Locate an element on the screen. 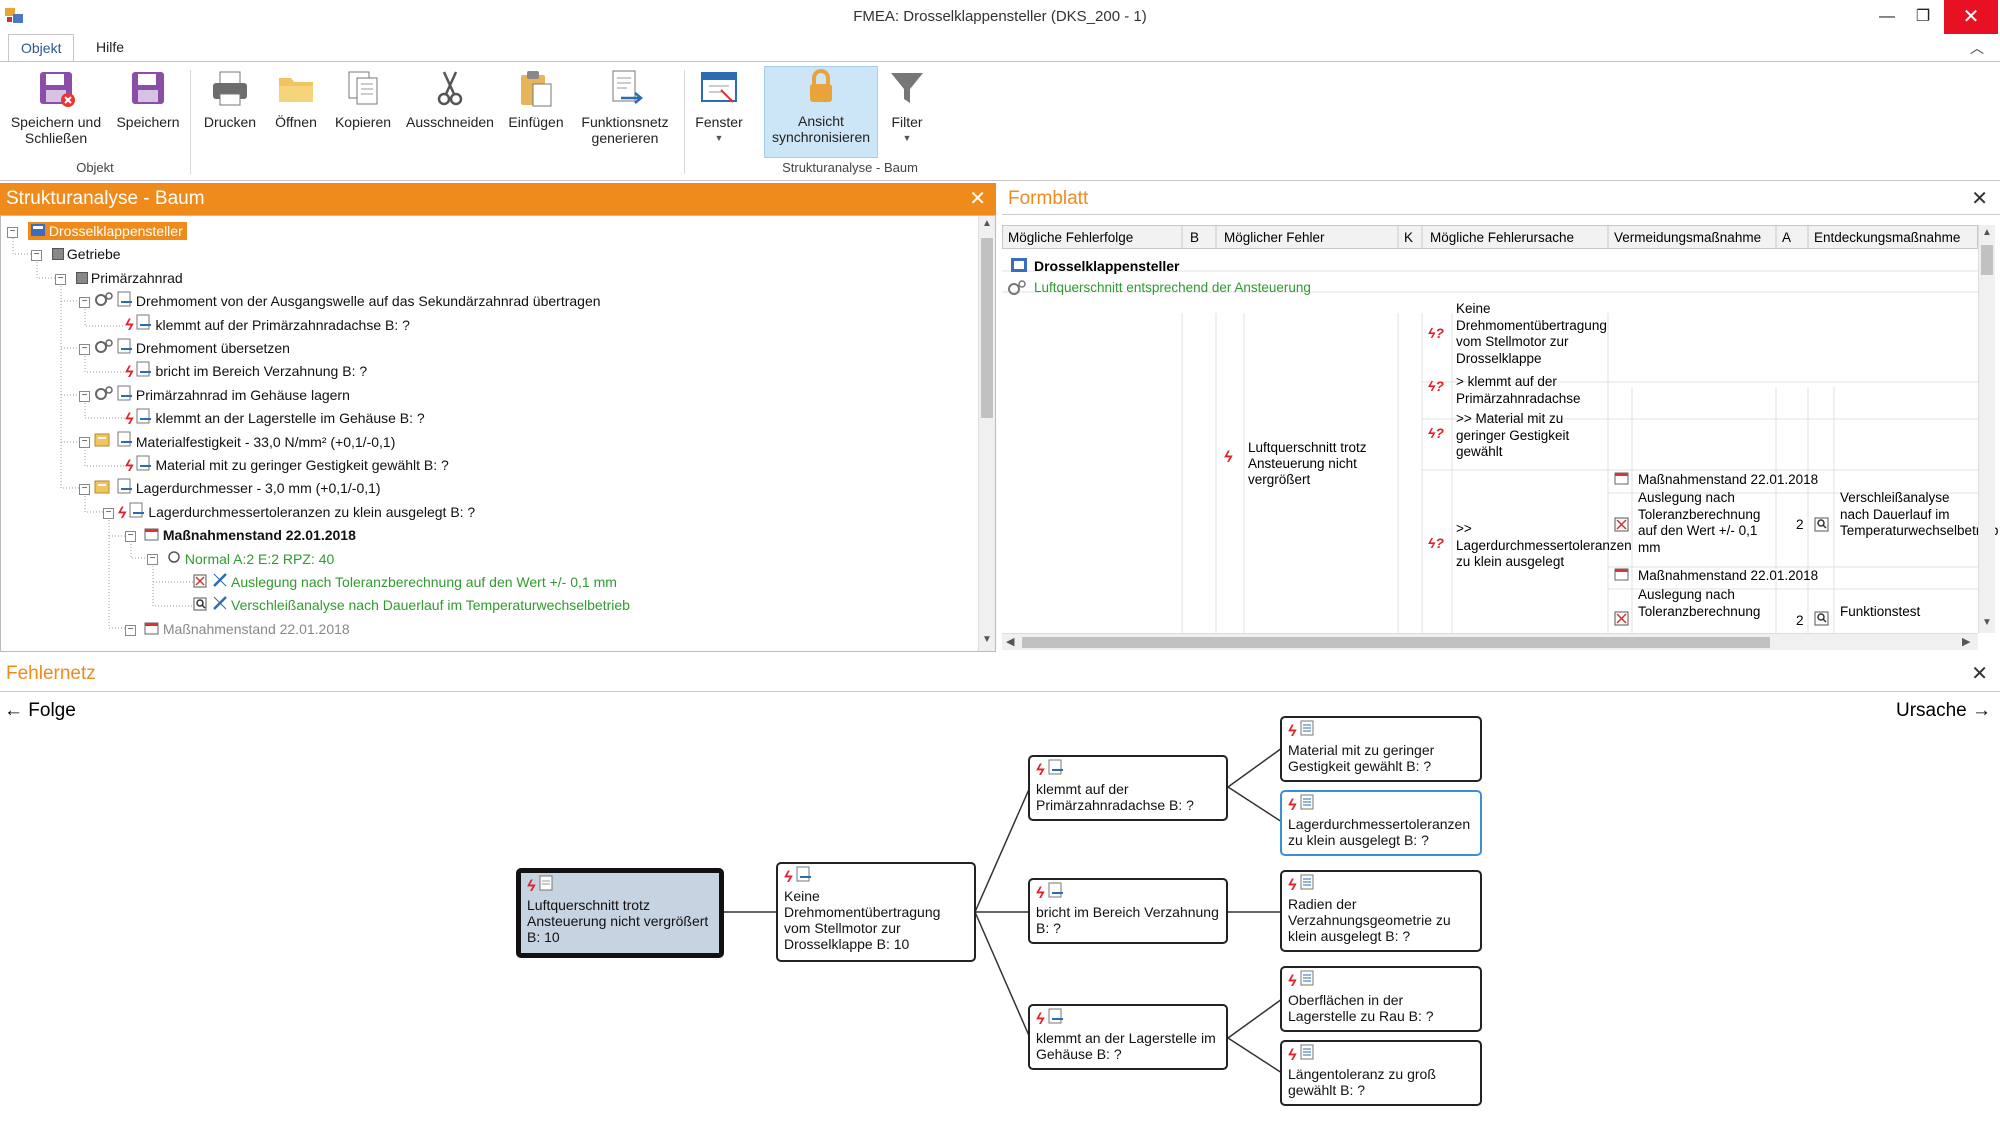  copy-button: Kopieren is located at coordinates (363, 113).